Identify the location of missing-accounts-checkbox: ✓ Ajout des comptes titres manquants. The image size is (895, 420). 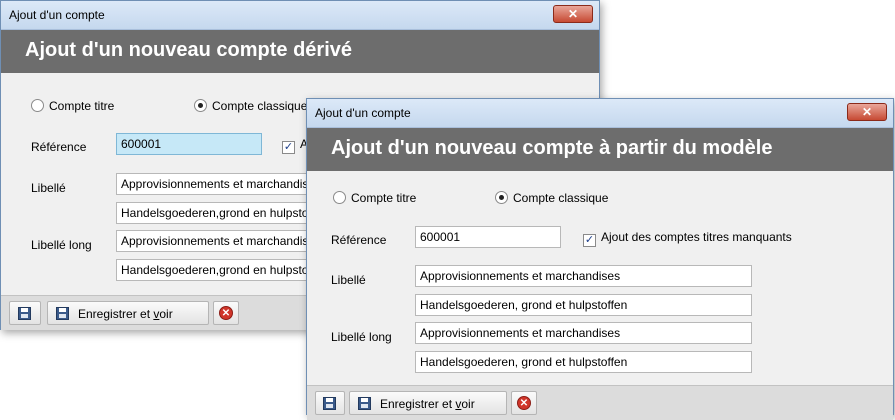
(687, 238).